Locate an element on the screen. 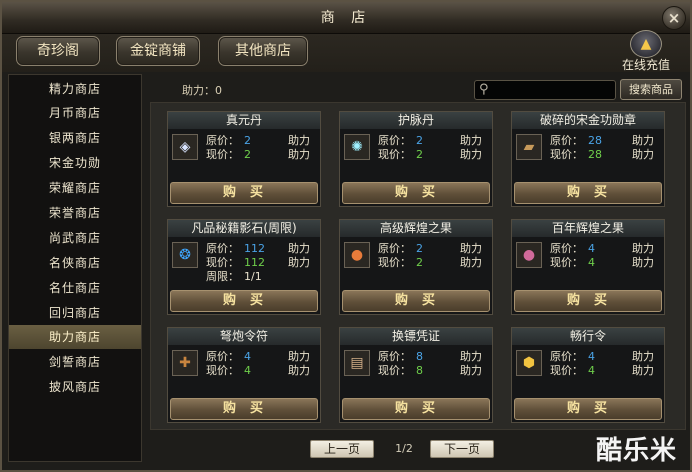 This screenshot has width=692, height=472. sidebar-item-energy-shop: 精力商店 is located at coordinates (75, 89).